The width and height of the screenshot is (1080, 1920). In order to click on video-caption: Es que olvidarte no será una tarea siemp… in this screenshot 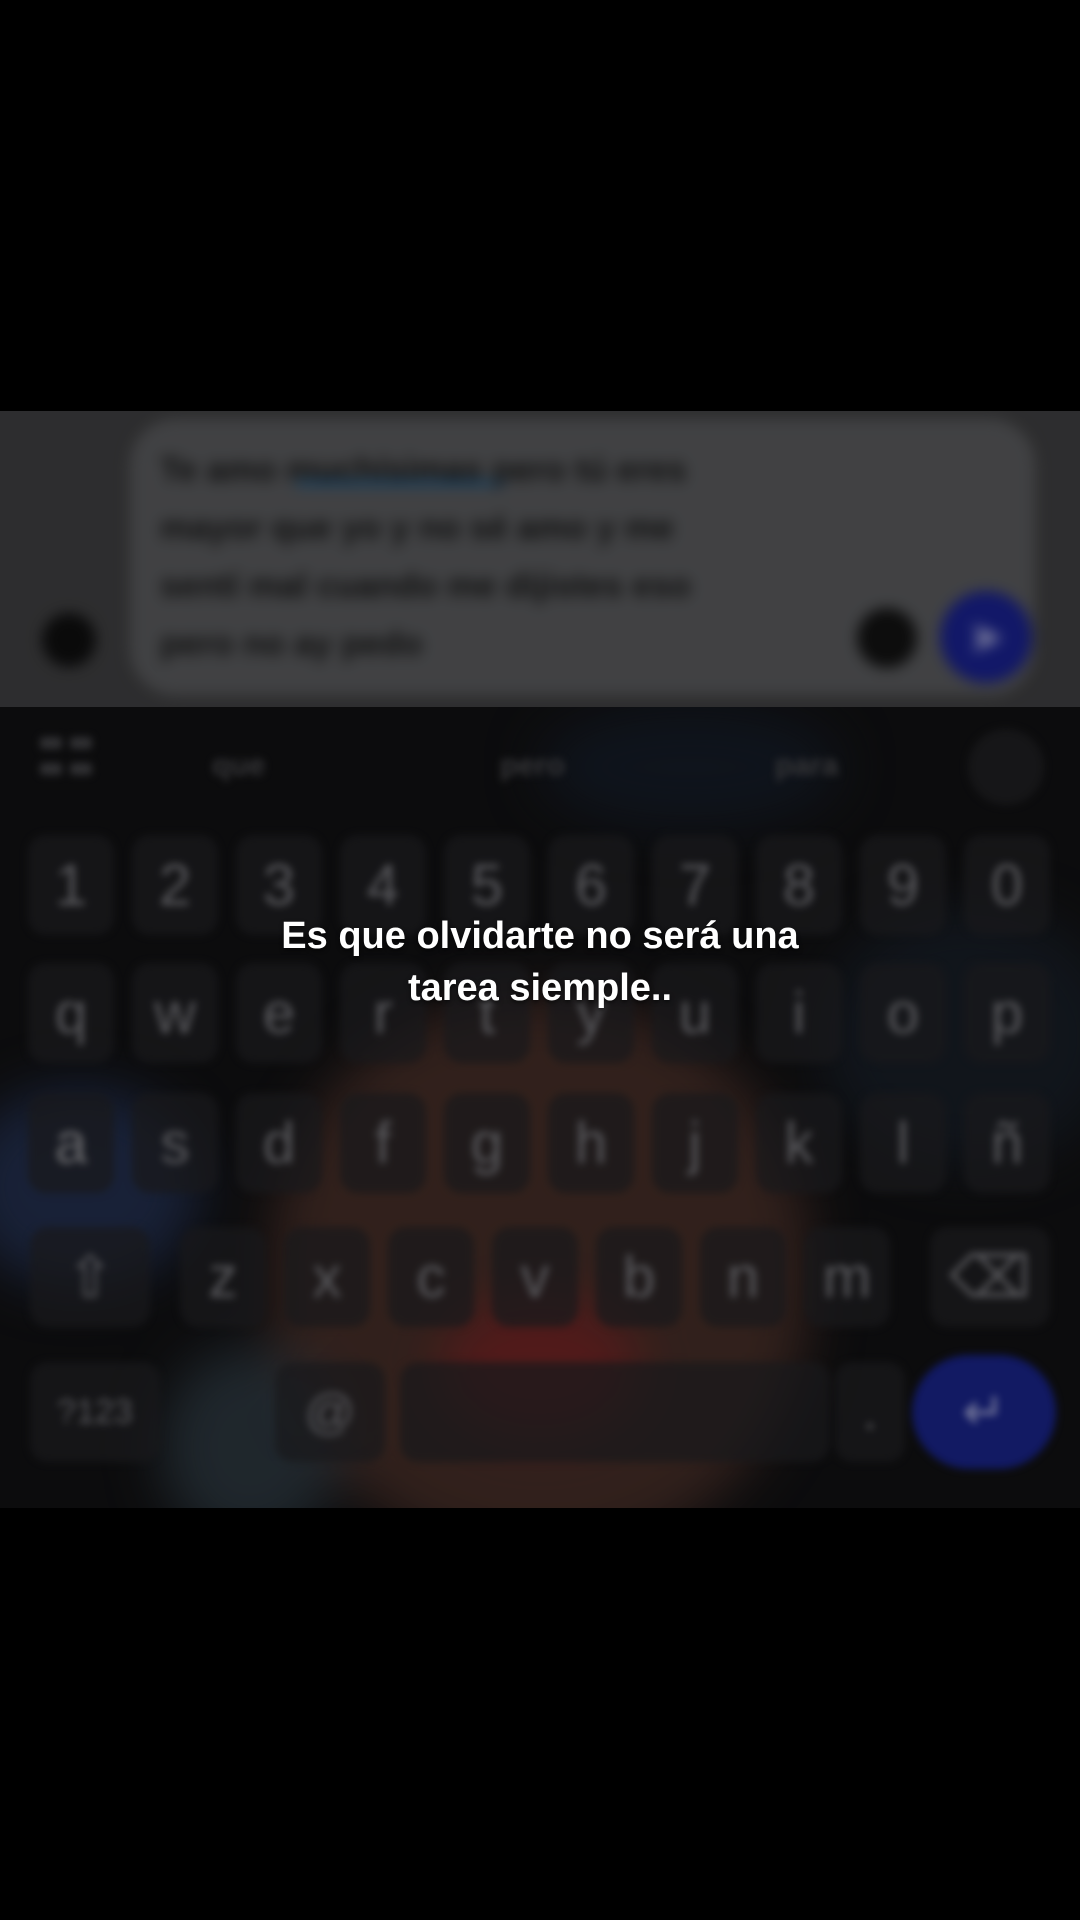, I will do `click(540, 962)`.